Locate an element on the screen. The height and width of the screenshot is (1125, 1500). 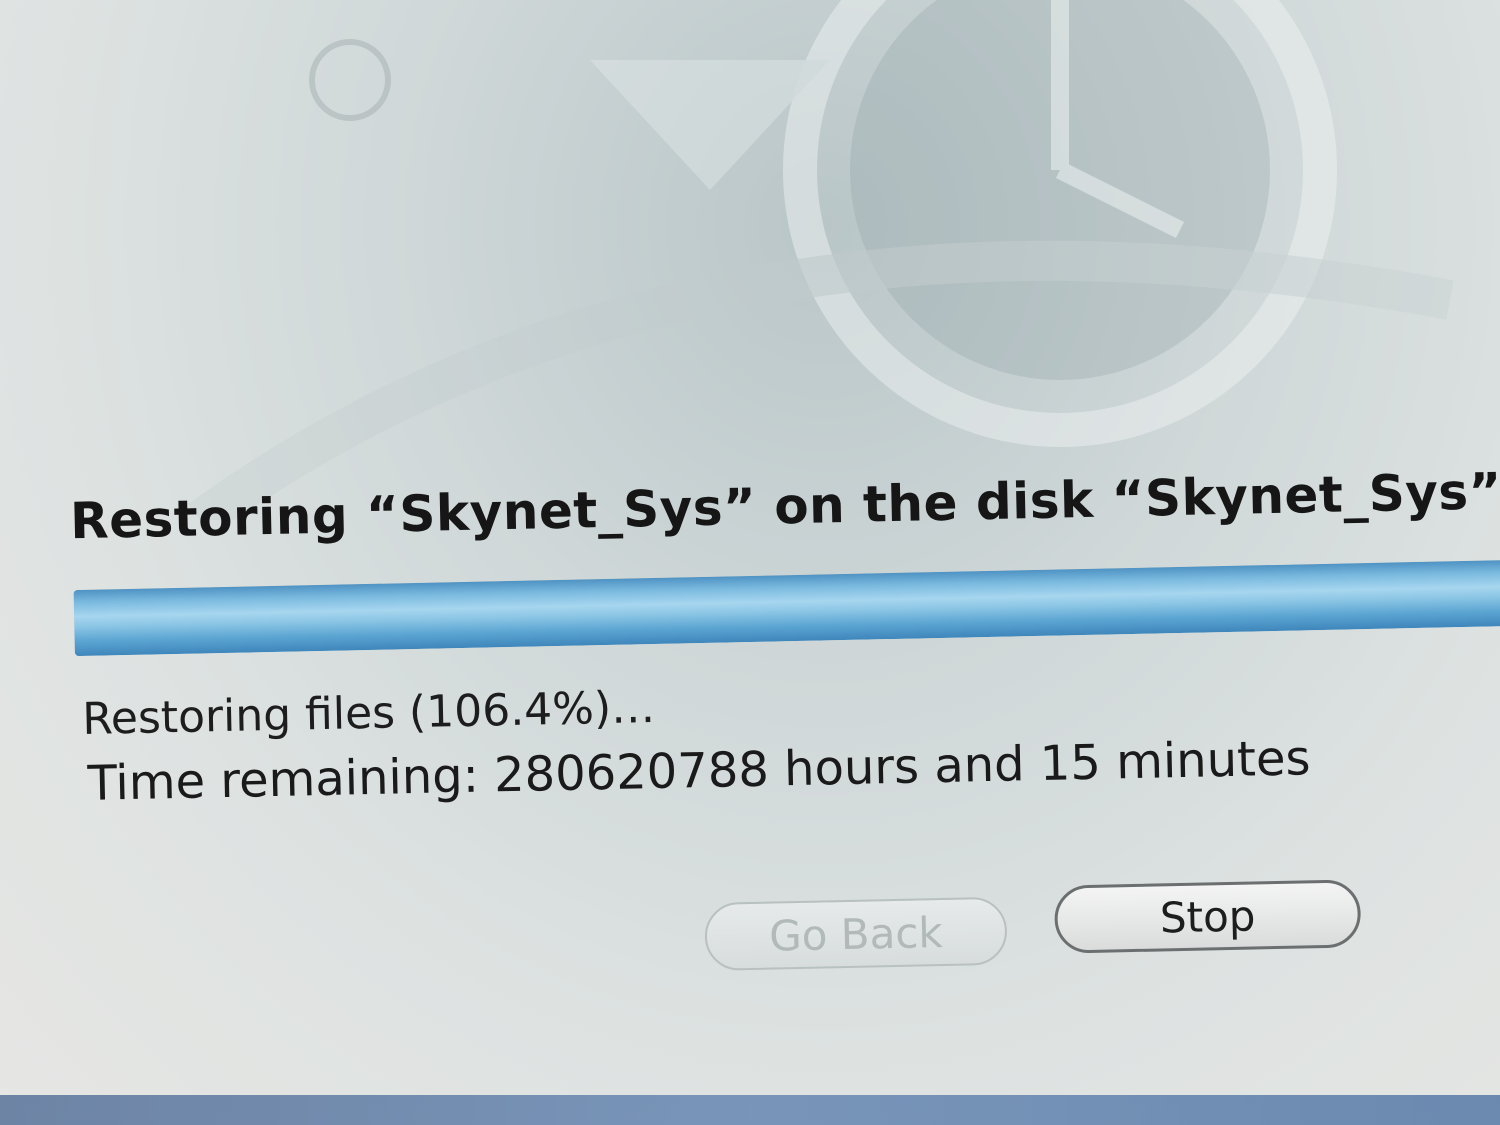
stop-button: Stop is located at coordinates (1207, 916).